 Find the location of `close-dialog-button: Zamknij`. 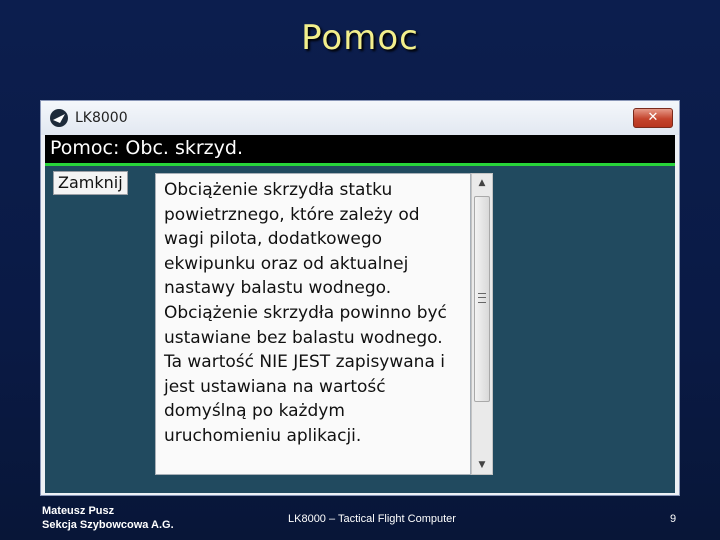

close-dialog-button: Zamknij is located at coordinates (90, 183).